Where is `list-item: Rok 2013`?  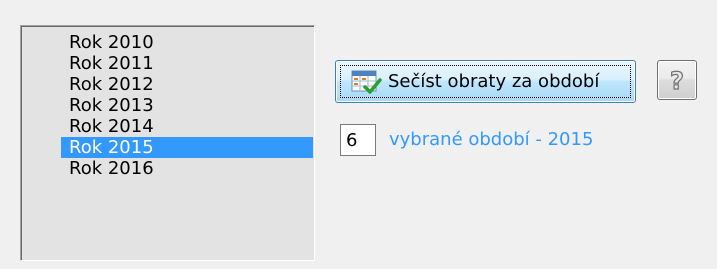
list-item: Rok 2013 is located at coordinates (187, 105).